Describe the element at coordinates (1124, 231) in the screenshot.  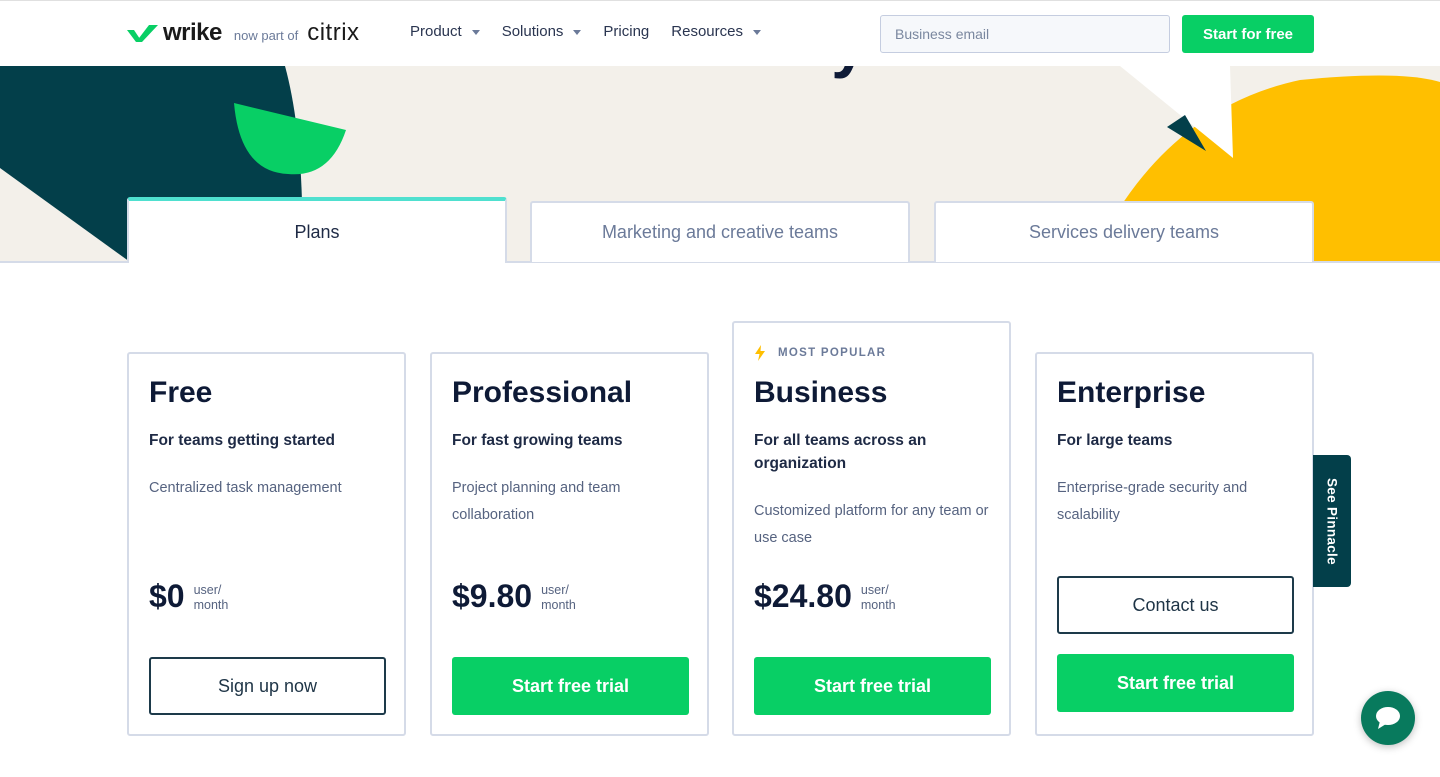
I see `tab-services-delivery: Services delivery teams` at that location.